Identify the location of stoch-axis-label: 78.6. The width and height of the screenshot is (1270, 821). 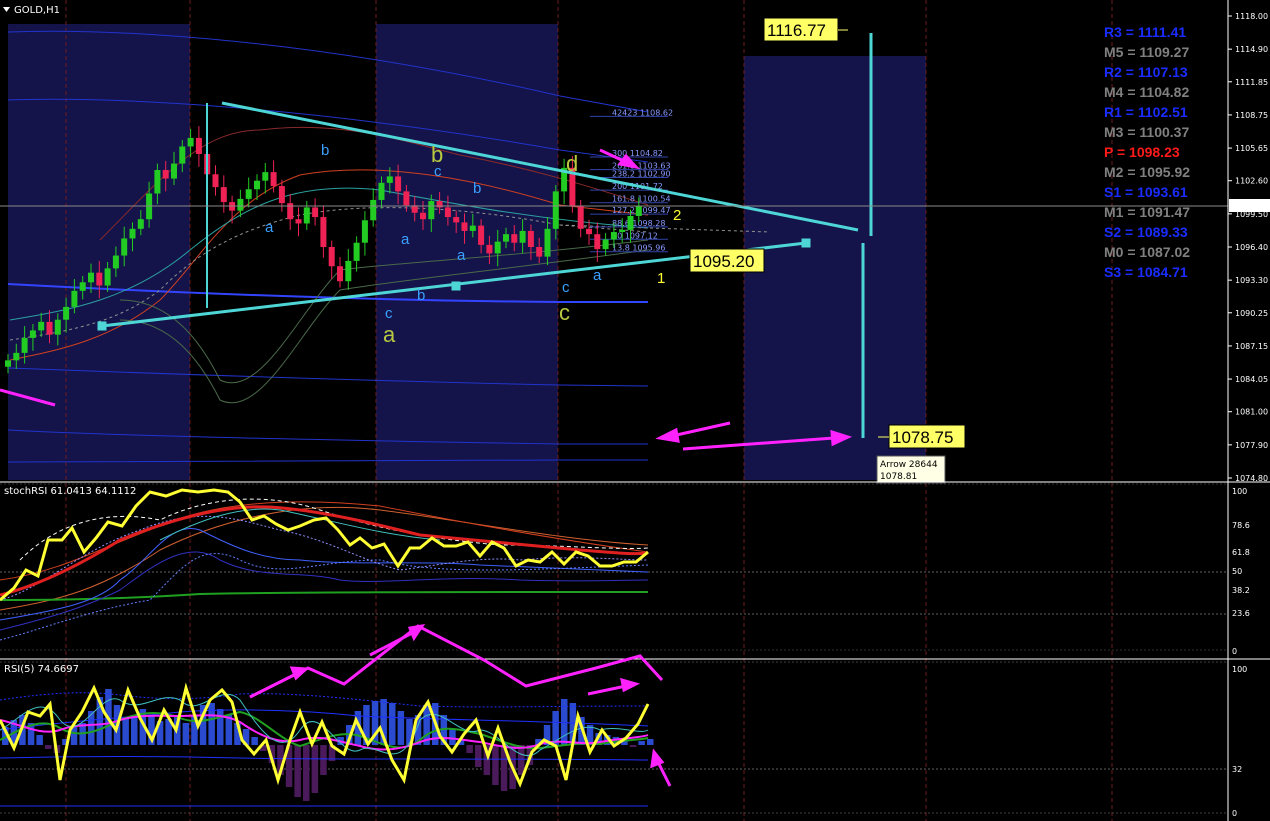
(1241, 525).